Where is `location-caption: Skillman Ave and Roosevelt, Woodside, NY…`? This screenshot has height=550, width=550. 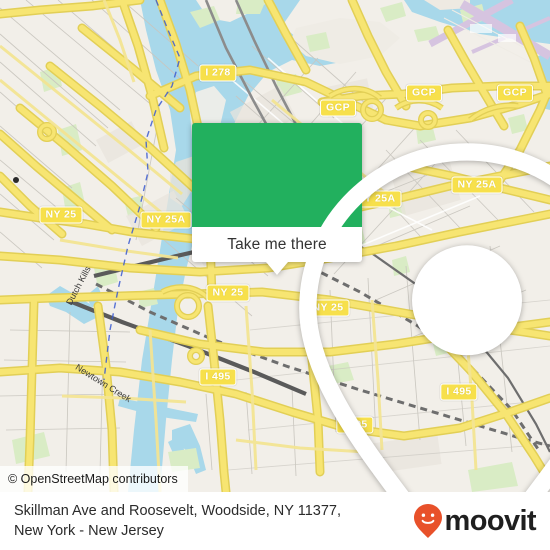 location-caption: Skillman Ave and Roosevelt, Woodside, NY… is located at coordinates (177, 521).